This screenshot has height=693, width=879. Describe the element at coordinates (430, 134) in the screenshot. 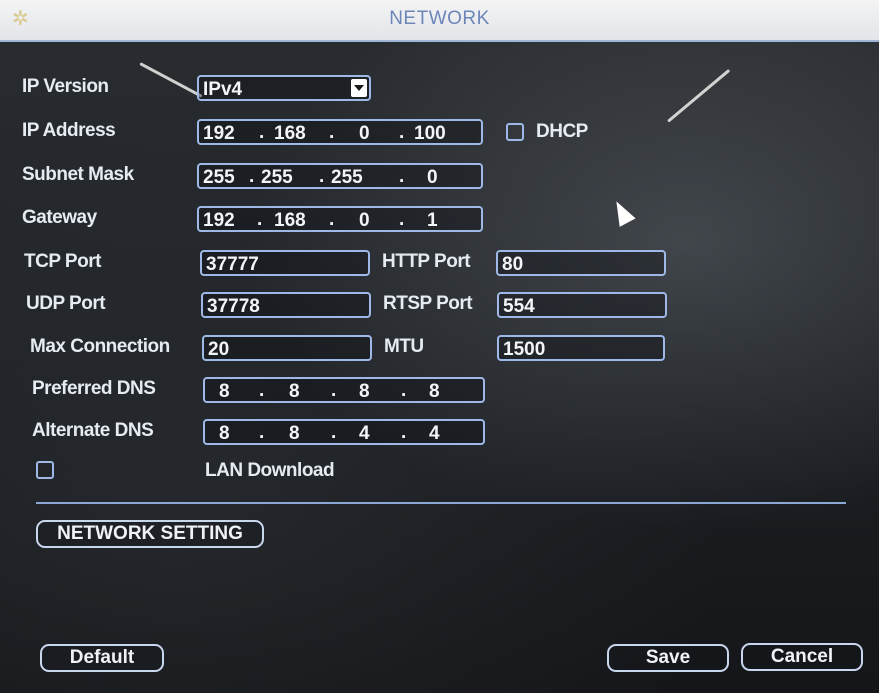

I see `ip-address-octet-4: 100` at that location.